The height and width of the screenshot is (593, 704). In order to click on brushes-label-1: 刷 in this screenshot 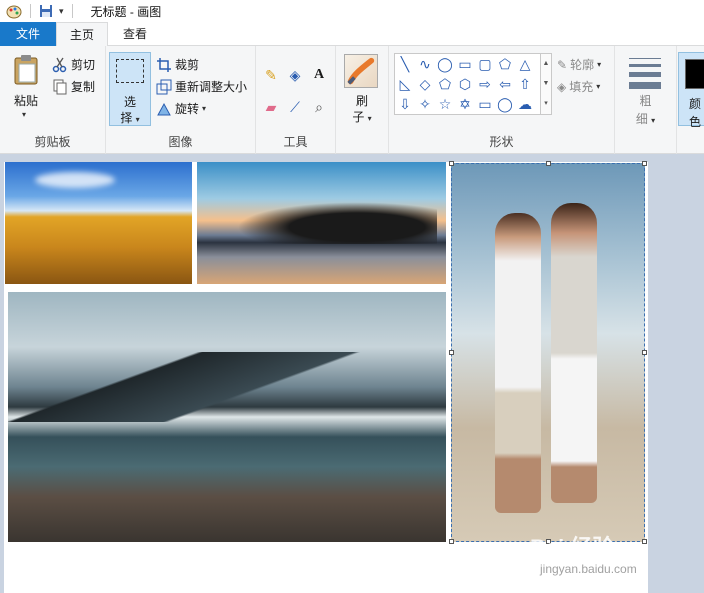, I will do `click(362, 100)`.